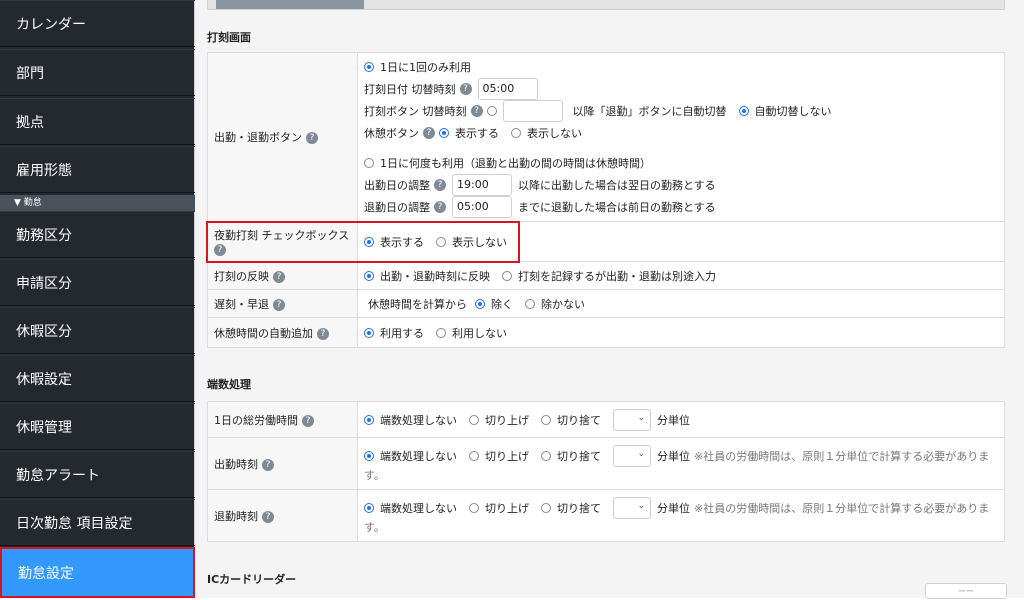 This screenshot has width=1024, height=600. I want to click on row-label-button: 出勤・退勤ボタン?, so click(282, 137).